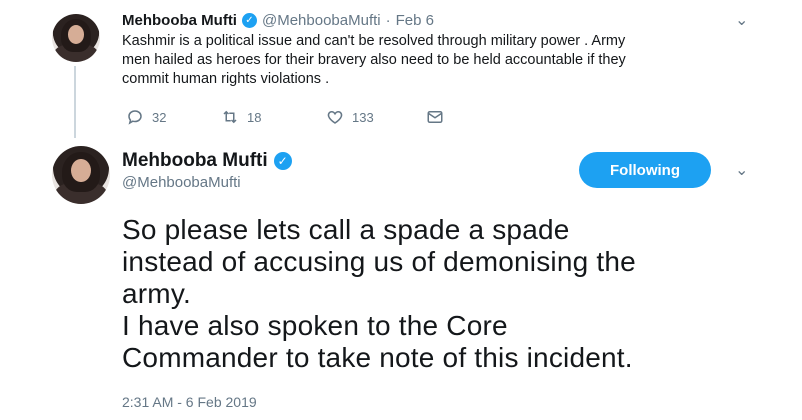  What do you see at coordinates (159, 117) in the screenshot?
I see `reply-count: 32` at bounding box center [159, 117].